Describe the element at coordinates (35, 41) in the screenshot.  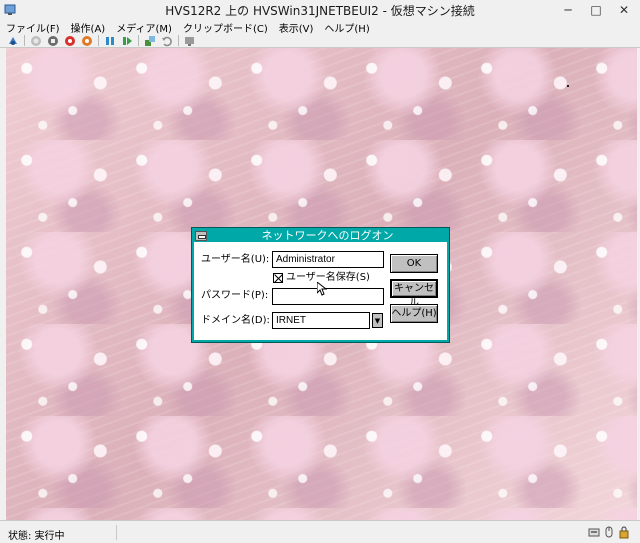
I see `start-icon` at that location.